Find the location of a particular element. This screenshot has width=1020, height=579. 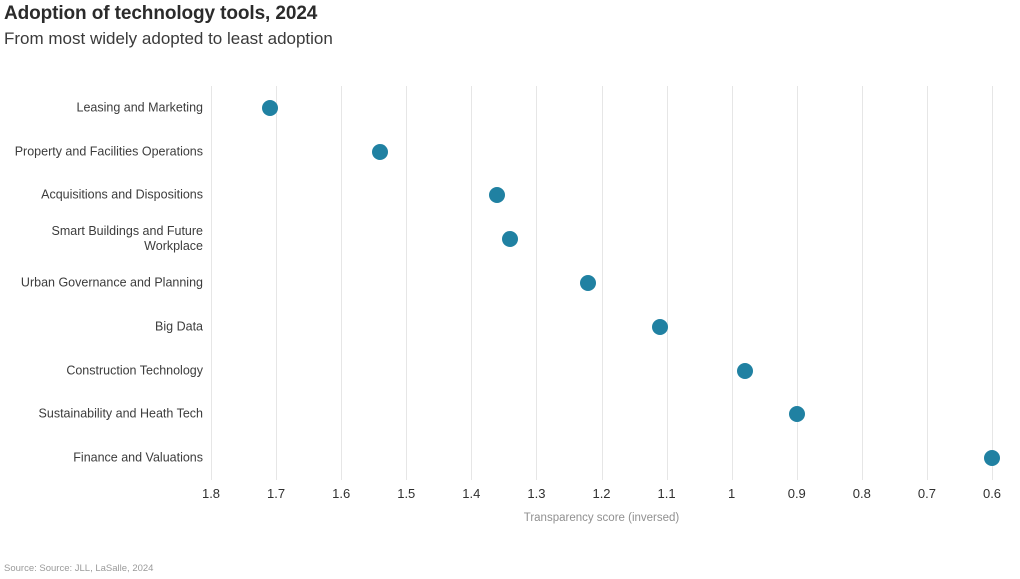

x-axis-tick-label: 0.7 is located at coordinates (926, 493).